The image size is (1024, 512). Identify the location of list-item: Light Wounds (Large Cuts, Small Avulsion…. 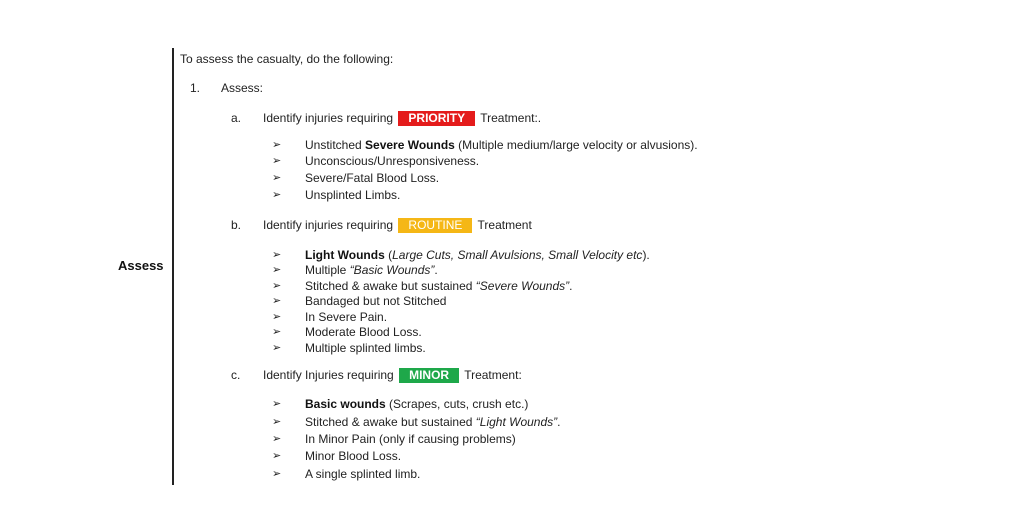
(477, 255).